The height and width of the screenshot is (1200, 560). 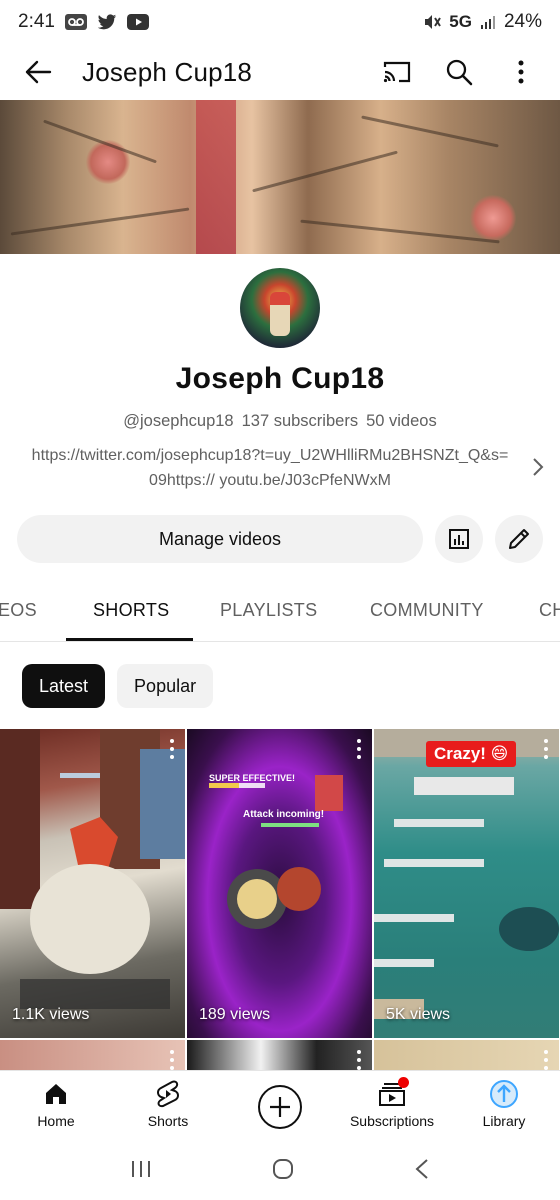 What do you see at coordinates (137, 22) in the screenshot?
I see `youtube-icon` at bounding box center [137, 22].